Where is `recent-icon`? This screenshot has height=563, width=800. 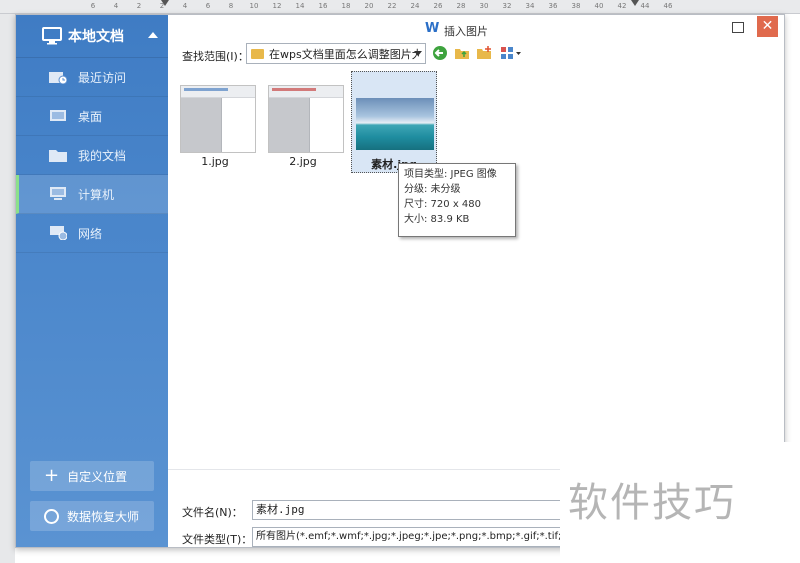 recent-icon is located at coordinates (58, 78).